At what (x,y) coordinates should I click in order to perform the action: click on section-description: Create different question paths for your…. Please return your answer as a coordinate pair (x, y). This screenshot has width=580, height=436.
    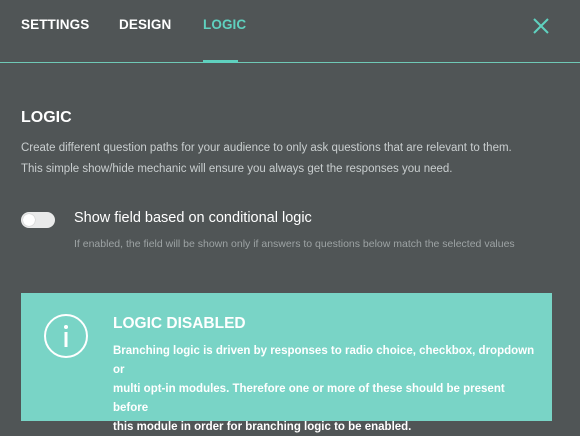
    Looking at the image, I should click on (293, 159).